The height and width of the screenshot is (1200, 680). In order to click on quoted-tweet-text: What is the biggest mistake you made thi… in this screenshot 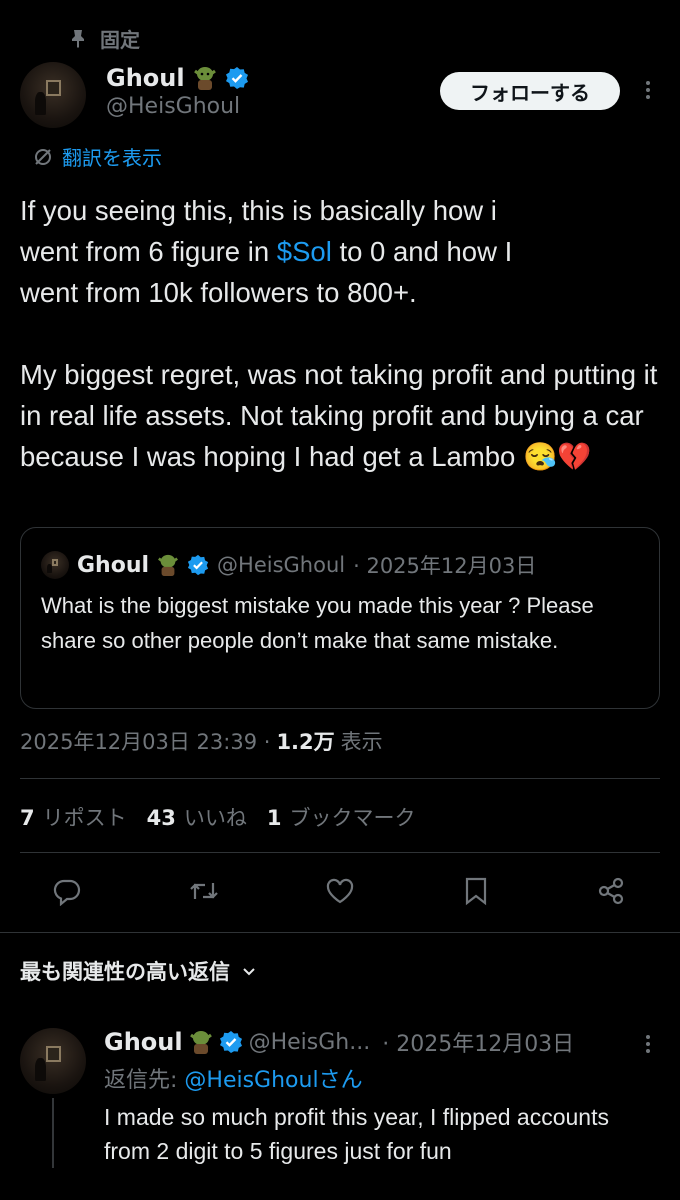, I will do `click(317, 623)`.